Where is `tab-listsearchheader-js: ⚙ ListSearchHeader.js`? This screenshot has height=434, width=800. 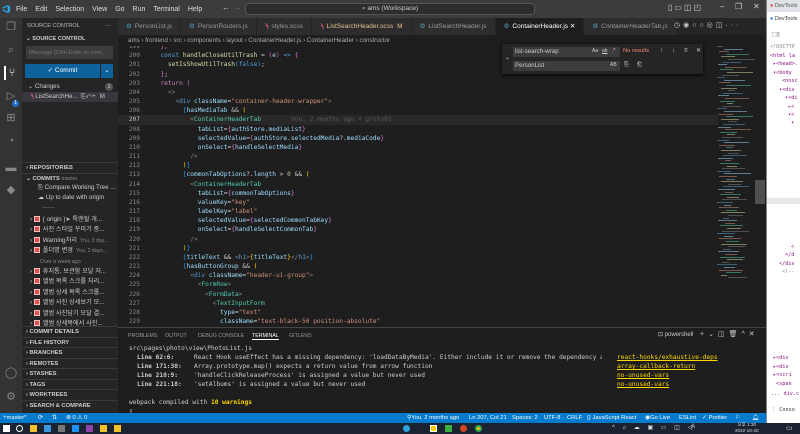
tab-listsearchheader-js: ⚙ ListSearchHeader.js is located at coordinates (453, 26).